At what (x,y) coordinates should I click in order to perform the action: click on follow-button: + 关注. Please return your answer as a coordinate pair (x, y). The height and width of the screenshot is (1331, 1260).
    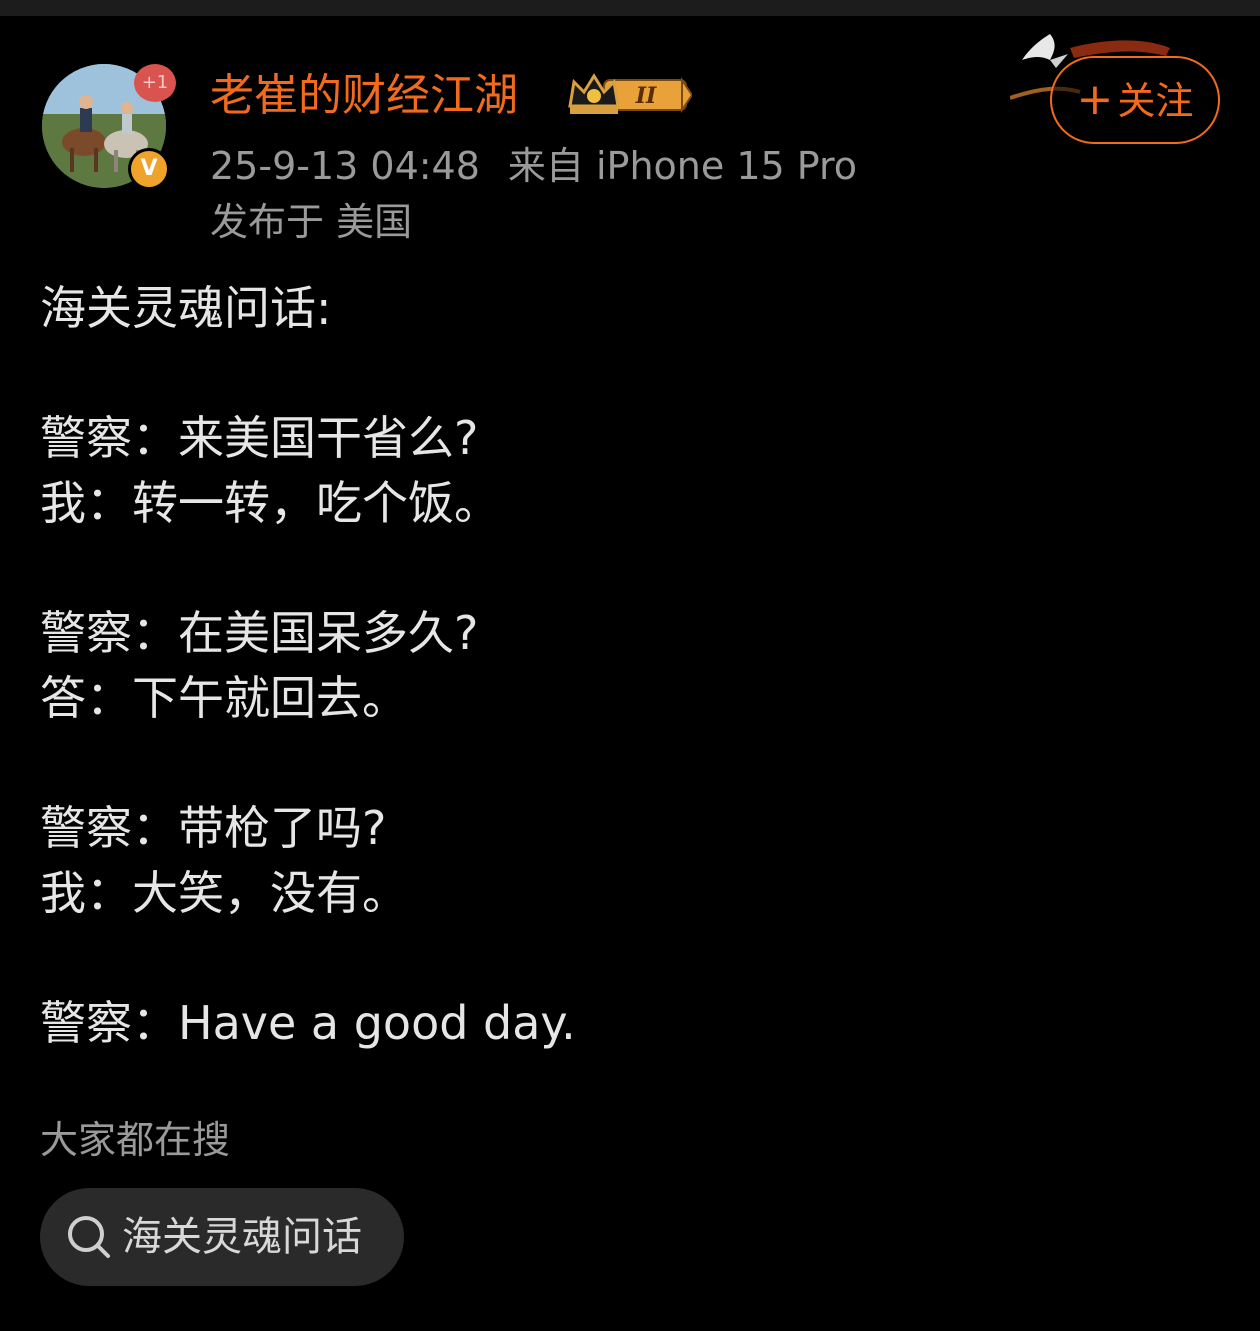
    Looking at the image, I should click on (1135, 100).